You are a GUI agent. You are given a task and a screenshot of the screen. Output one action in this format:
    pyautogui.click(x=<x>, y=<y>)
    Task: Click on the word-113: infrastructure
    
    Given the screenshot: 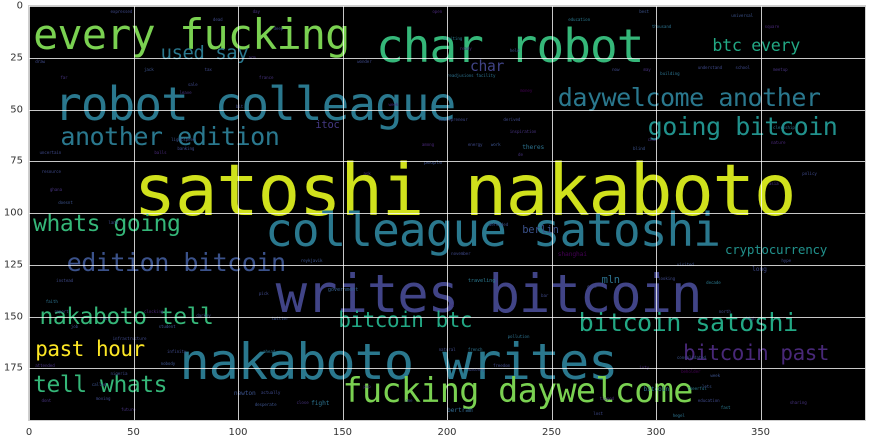 What is the action you would take?
    pyautogui.click(x=129, y=339)
    